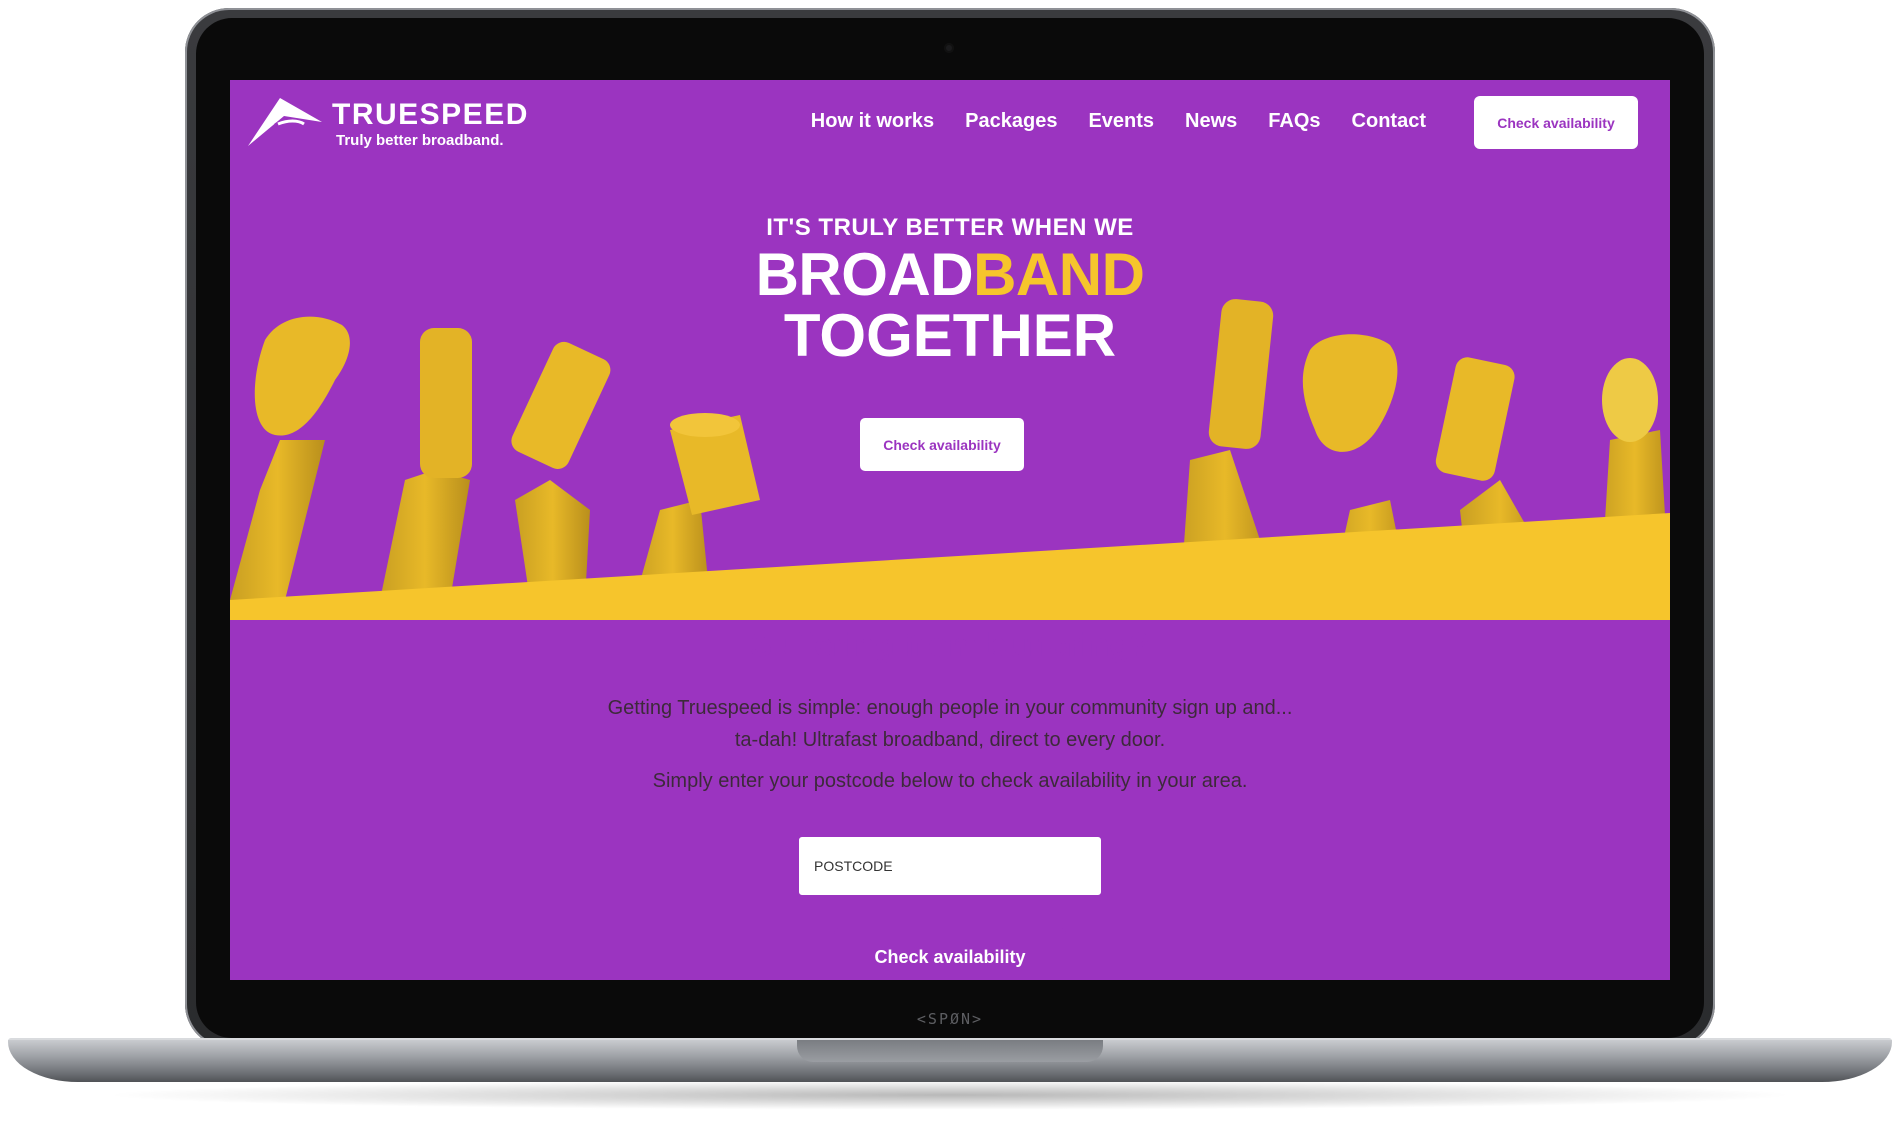 Image resolution: width=1900 pixels, height=1130 pixels. What do you see at coordinates (872, 121) in the screenshot?
I see `nav-how-it-works: How it works` at bounding box center [872, 121].